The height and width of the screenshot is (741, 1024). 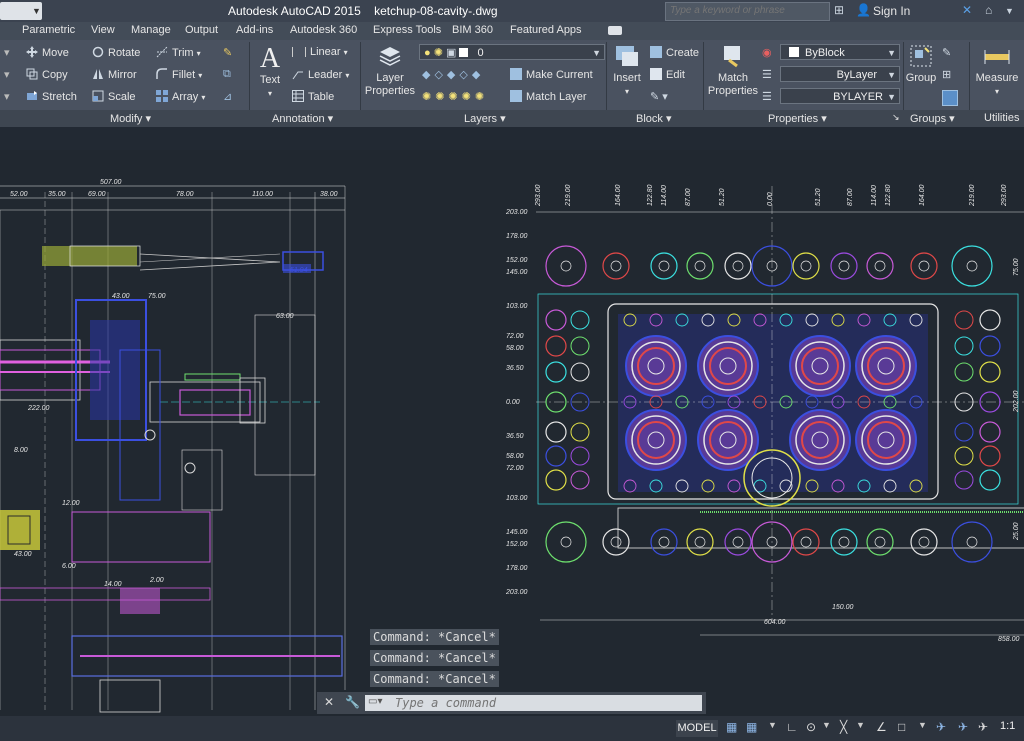 What do you see at coordinates (512, 52) in the screenshot?
I see `layer-dropdown: ● ✺ ▣ 0 ▼` at bounding box center [512, 52].